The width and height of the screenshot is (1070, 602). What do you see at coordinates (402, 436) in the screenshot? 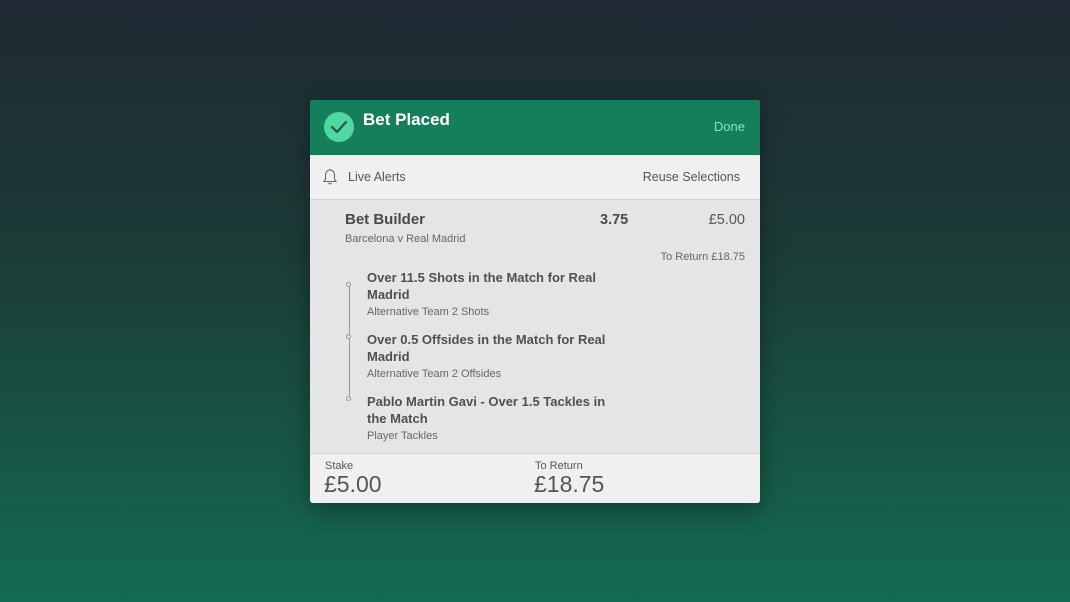
I see `selection-market: Player Tackles` at bounding box center [402, 436].